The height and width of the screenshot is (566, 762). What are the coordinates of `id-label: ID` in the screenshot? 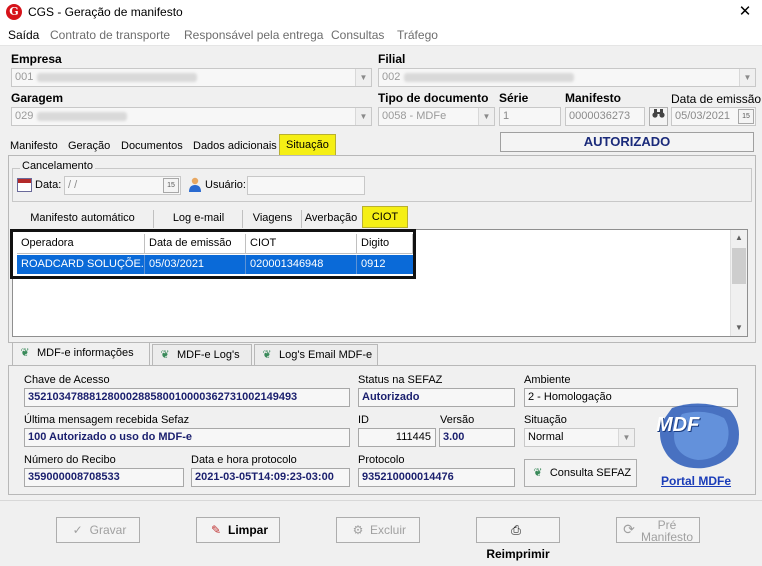 It's located at (363, 420).